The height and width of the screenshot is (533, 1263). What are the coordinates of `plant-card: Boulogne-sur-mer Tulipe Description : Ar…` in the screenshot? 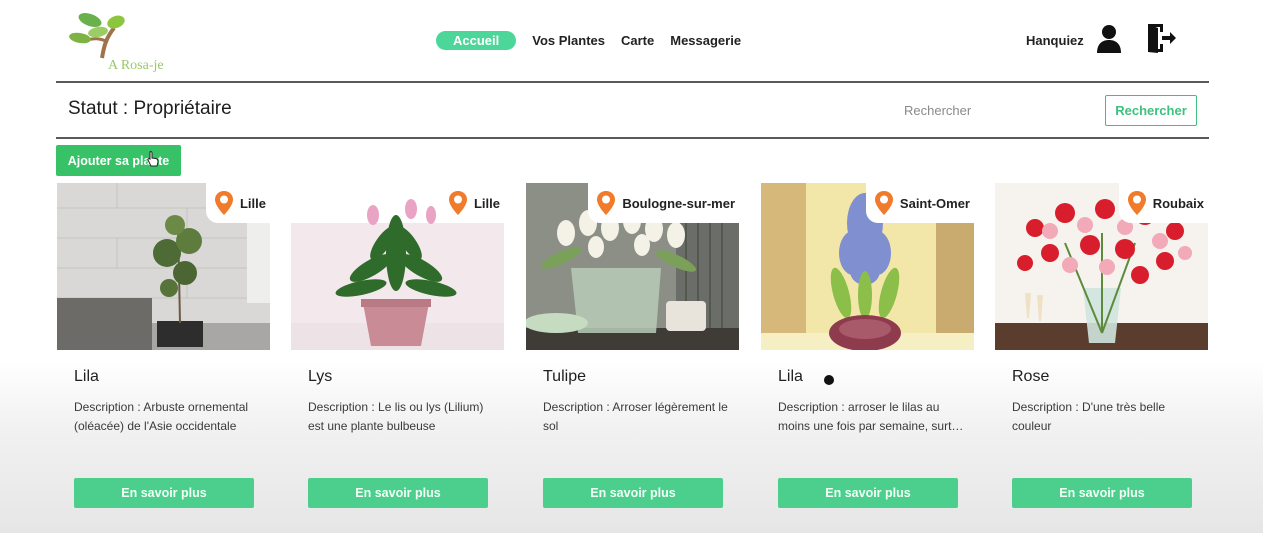 It's located at (632, 348).